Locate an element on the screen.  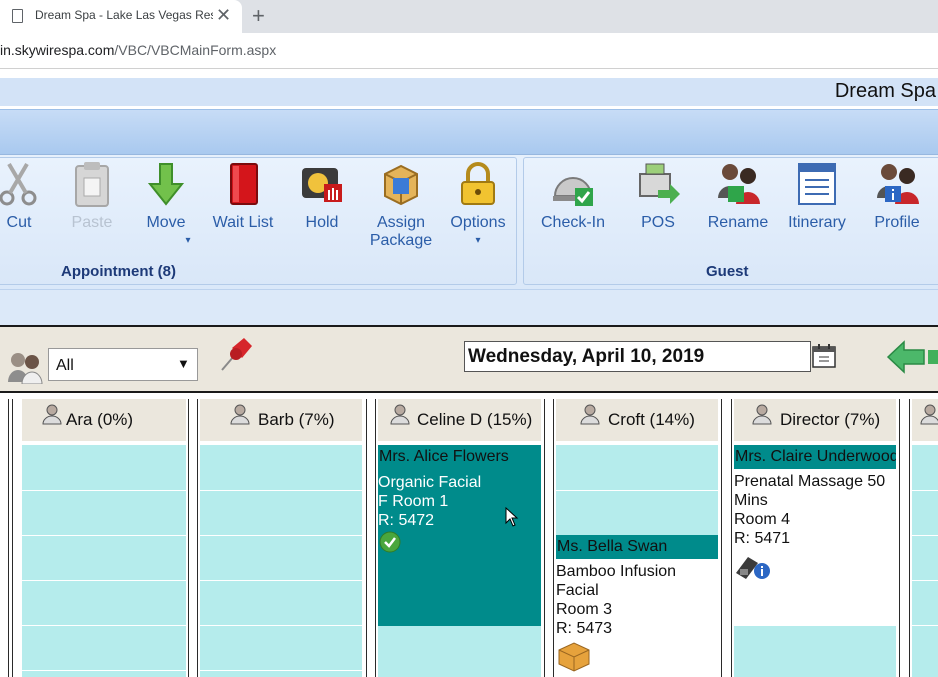
move-dropdown-caret: ▾ is located at coordinates (188, 241).